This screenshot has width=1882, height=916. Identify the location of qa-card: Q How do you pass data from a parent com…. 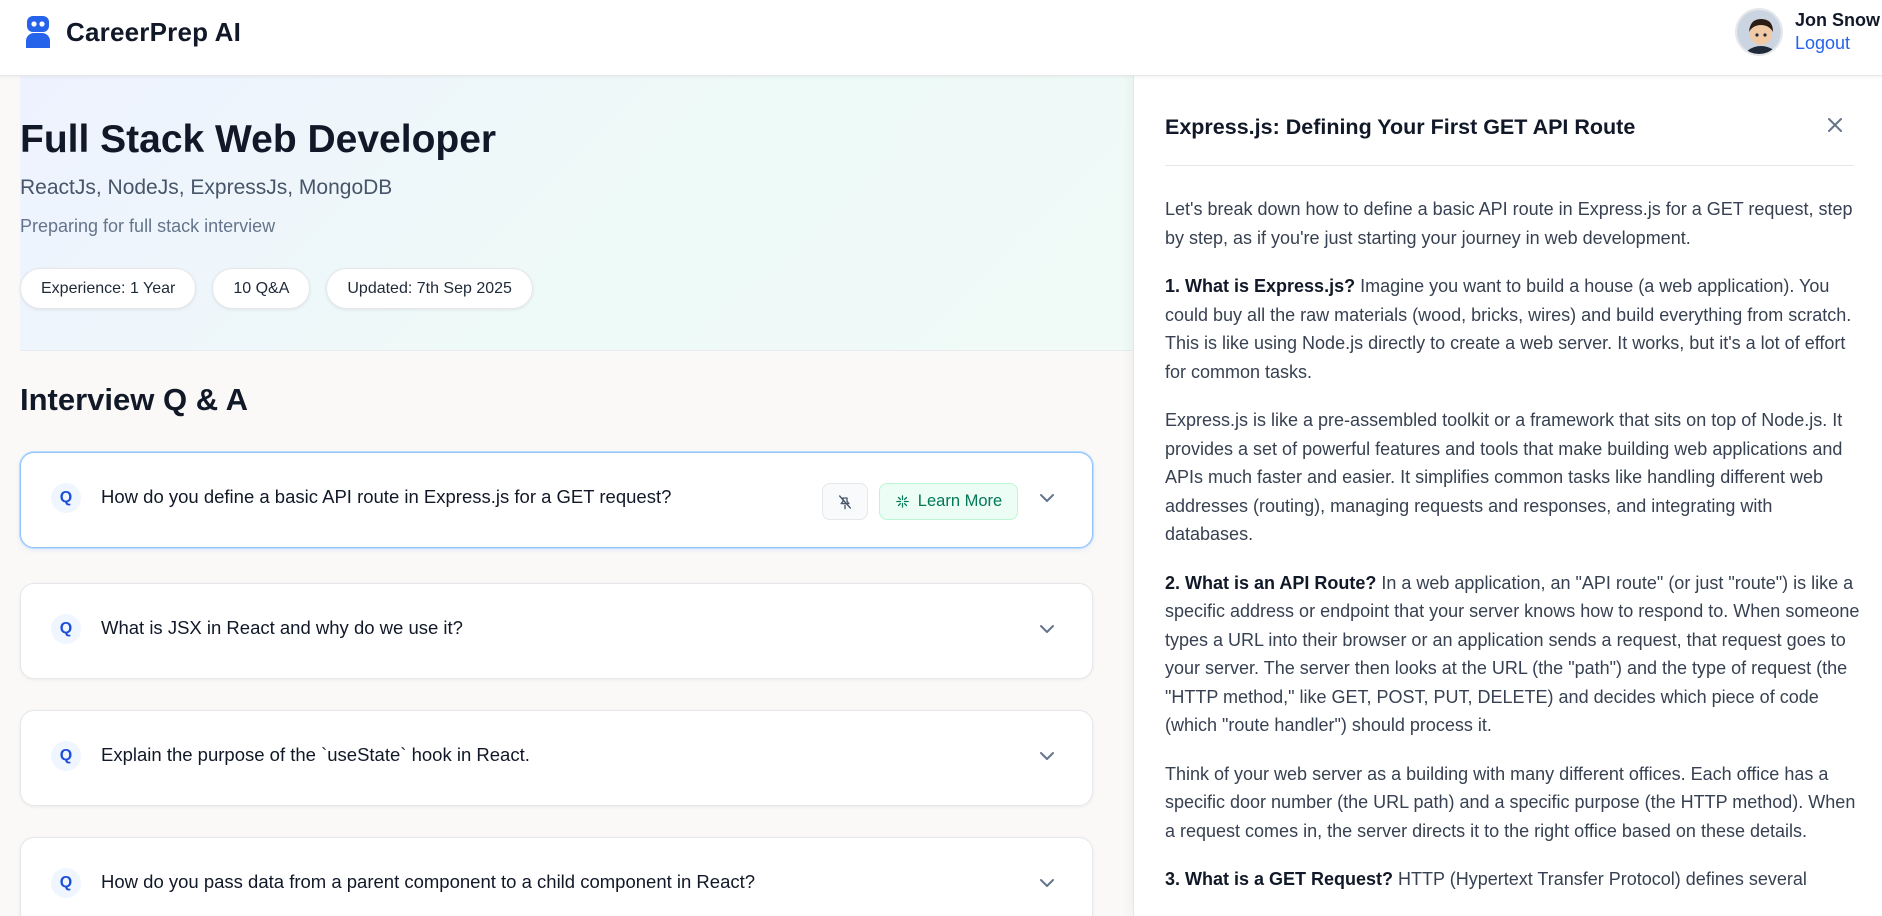
(556, 876).